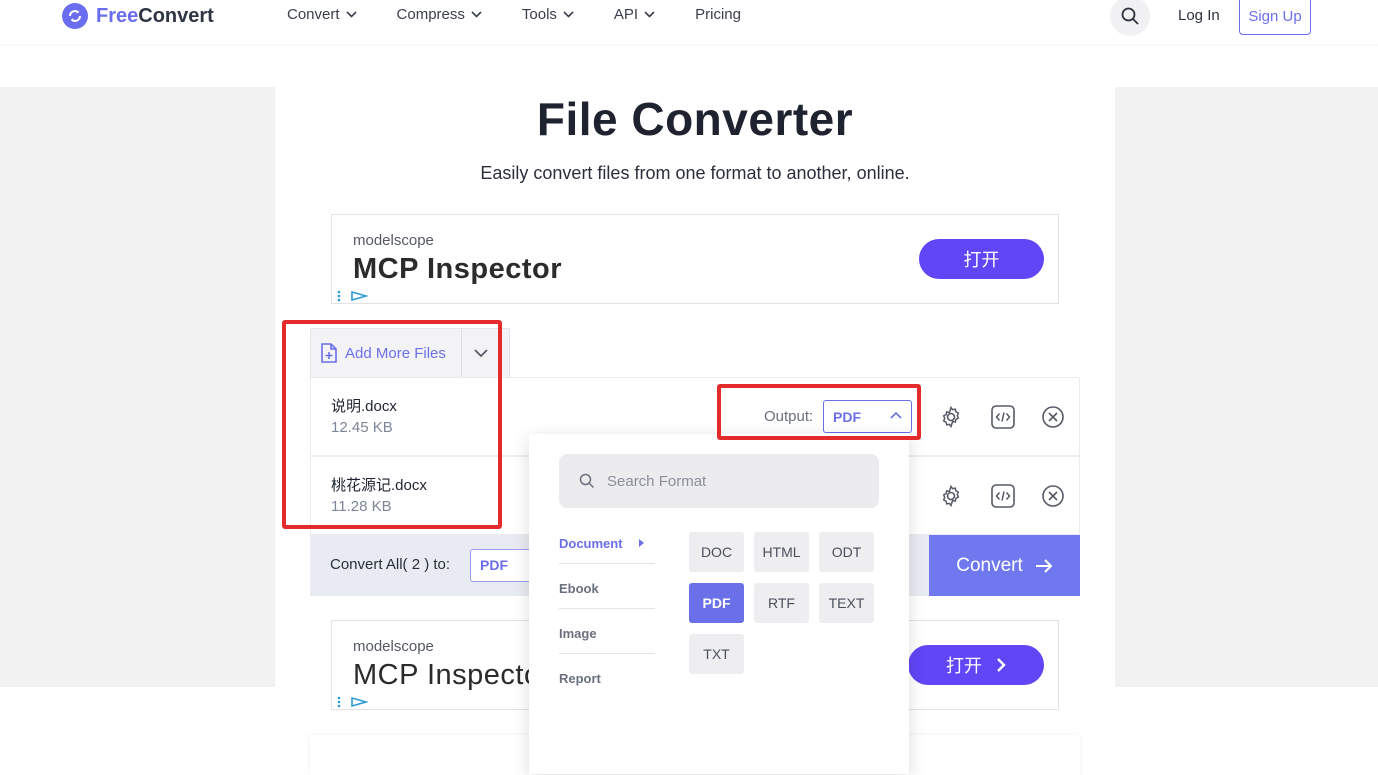 This screenshot has height=775, width=1378. Describe the element at coordinates (716, 654) in the screenshot. I see `format-txt: TXT` at that location.